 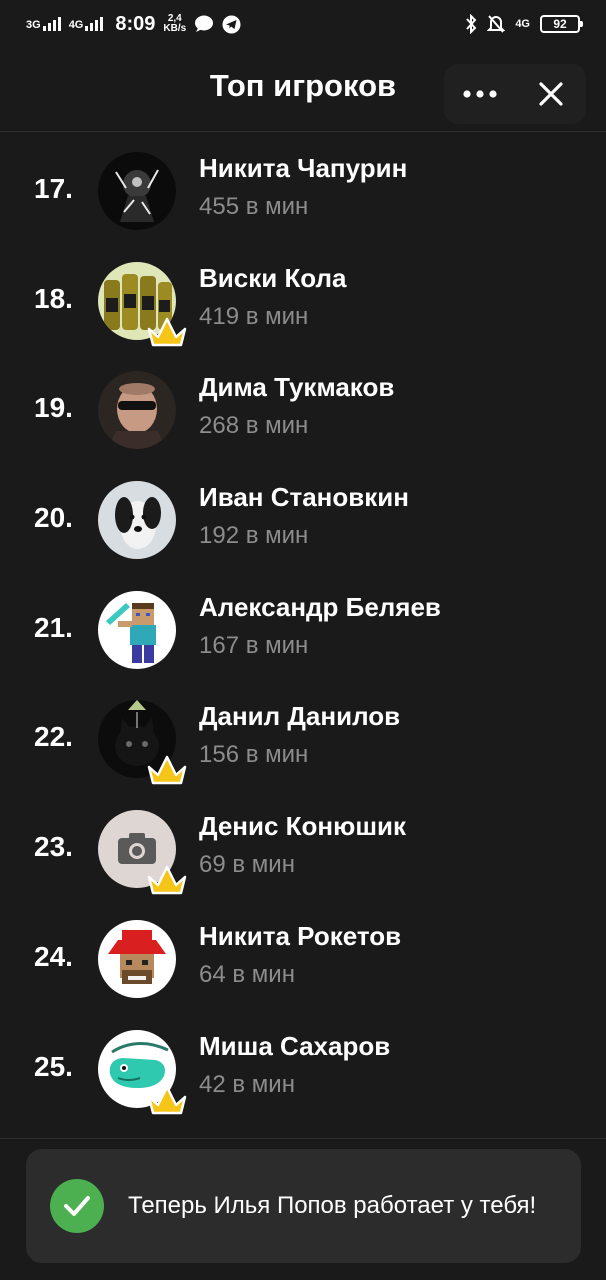 I want to click on player-stat: 69 в мин, so click(x=247, y=865).